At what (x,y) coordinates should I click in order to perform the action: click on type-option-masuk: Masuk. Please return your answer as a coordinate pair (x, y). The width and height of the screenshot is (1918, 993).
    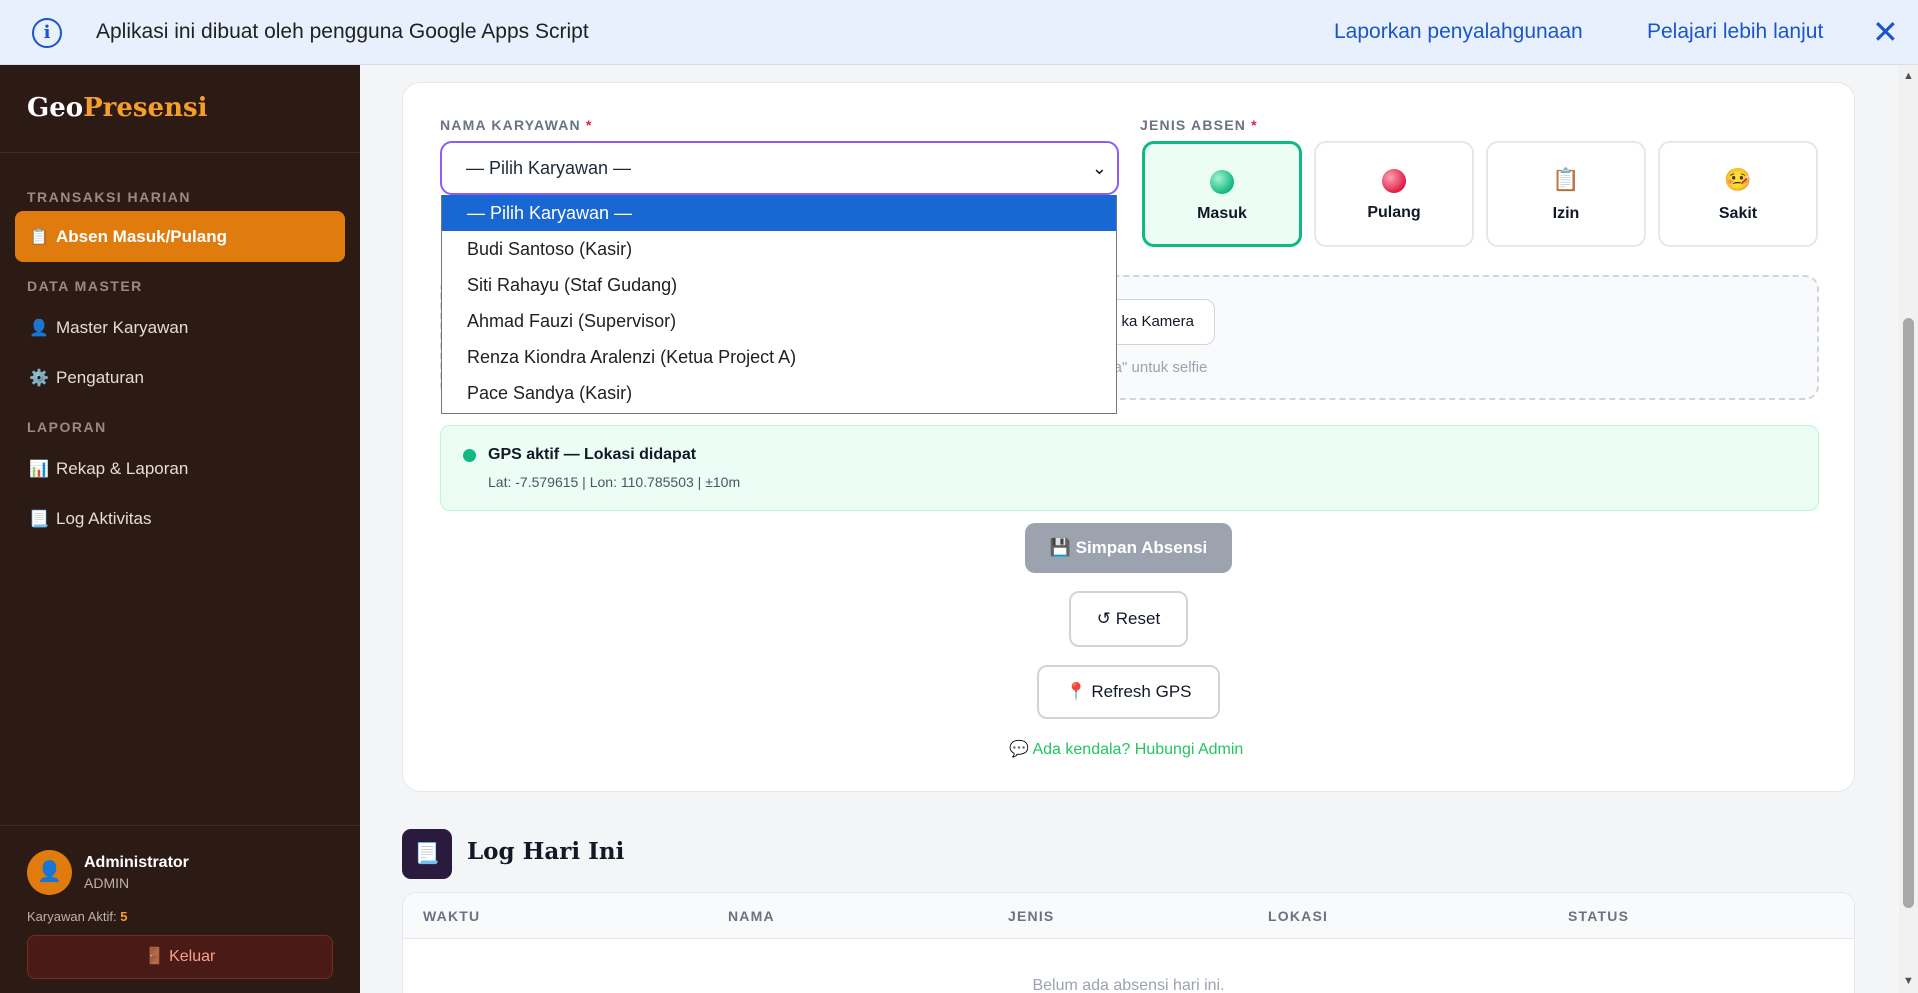
    Looking at the image, I should click on (1222, 194).